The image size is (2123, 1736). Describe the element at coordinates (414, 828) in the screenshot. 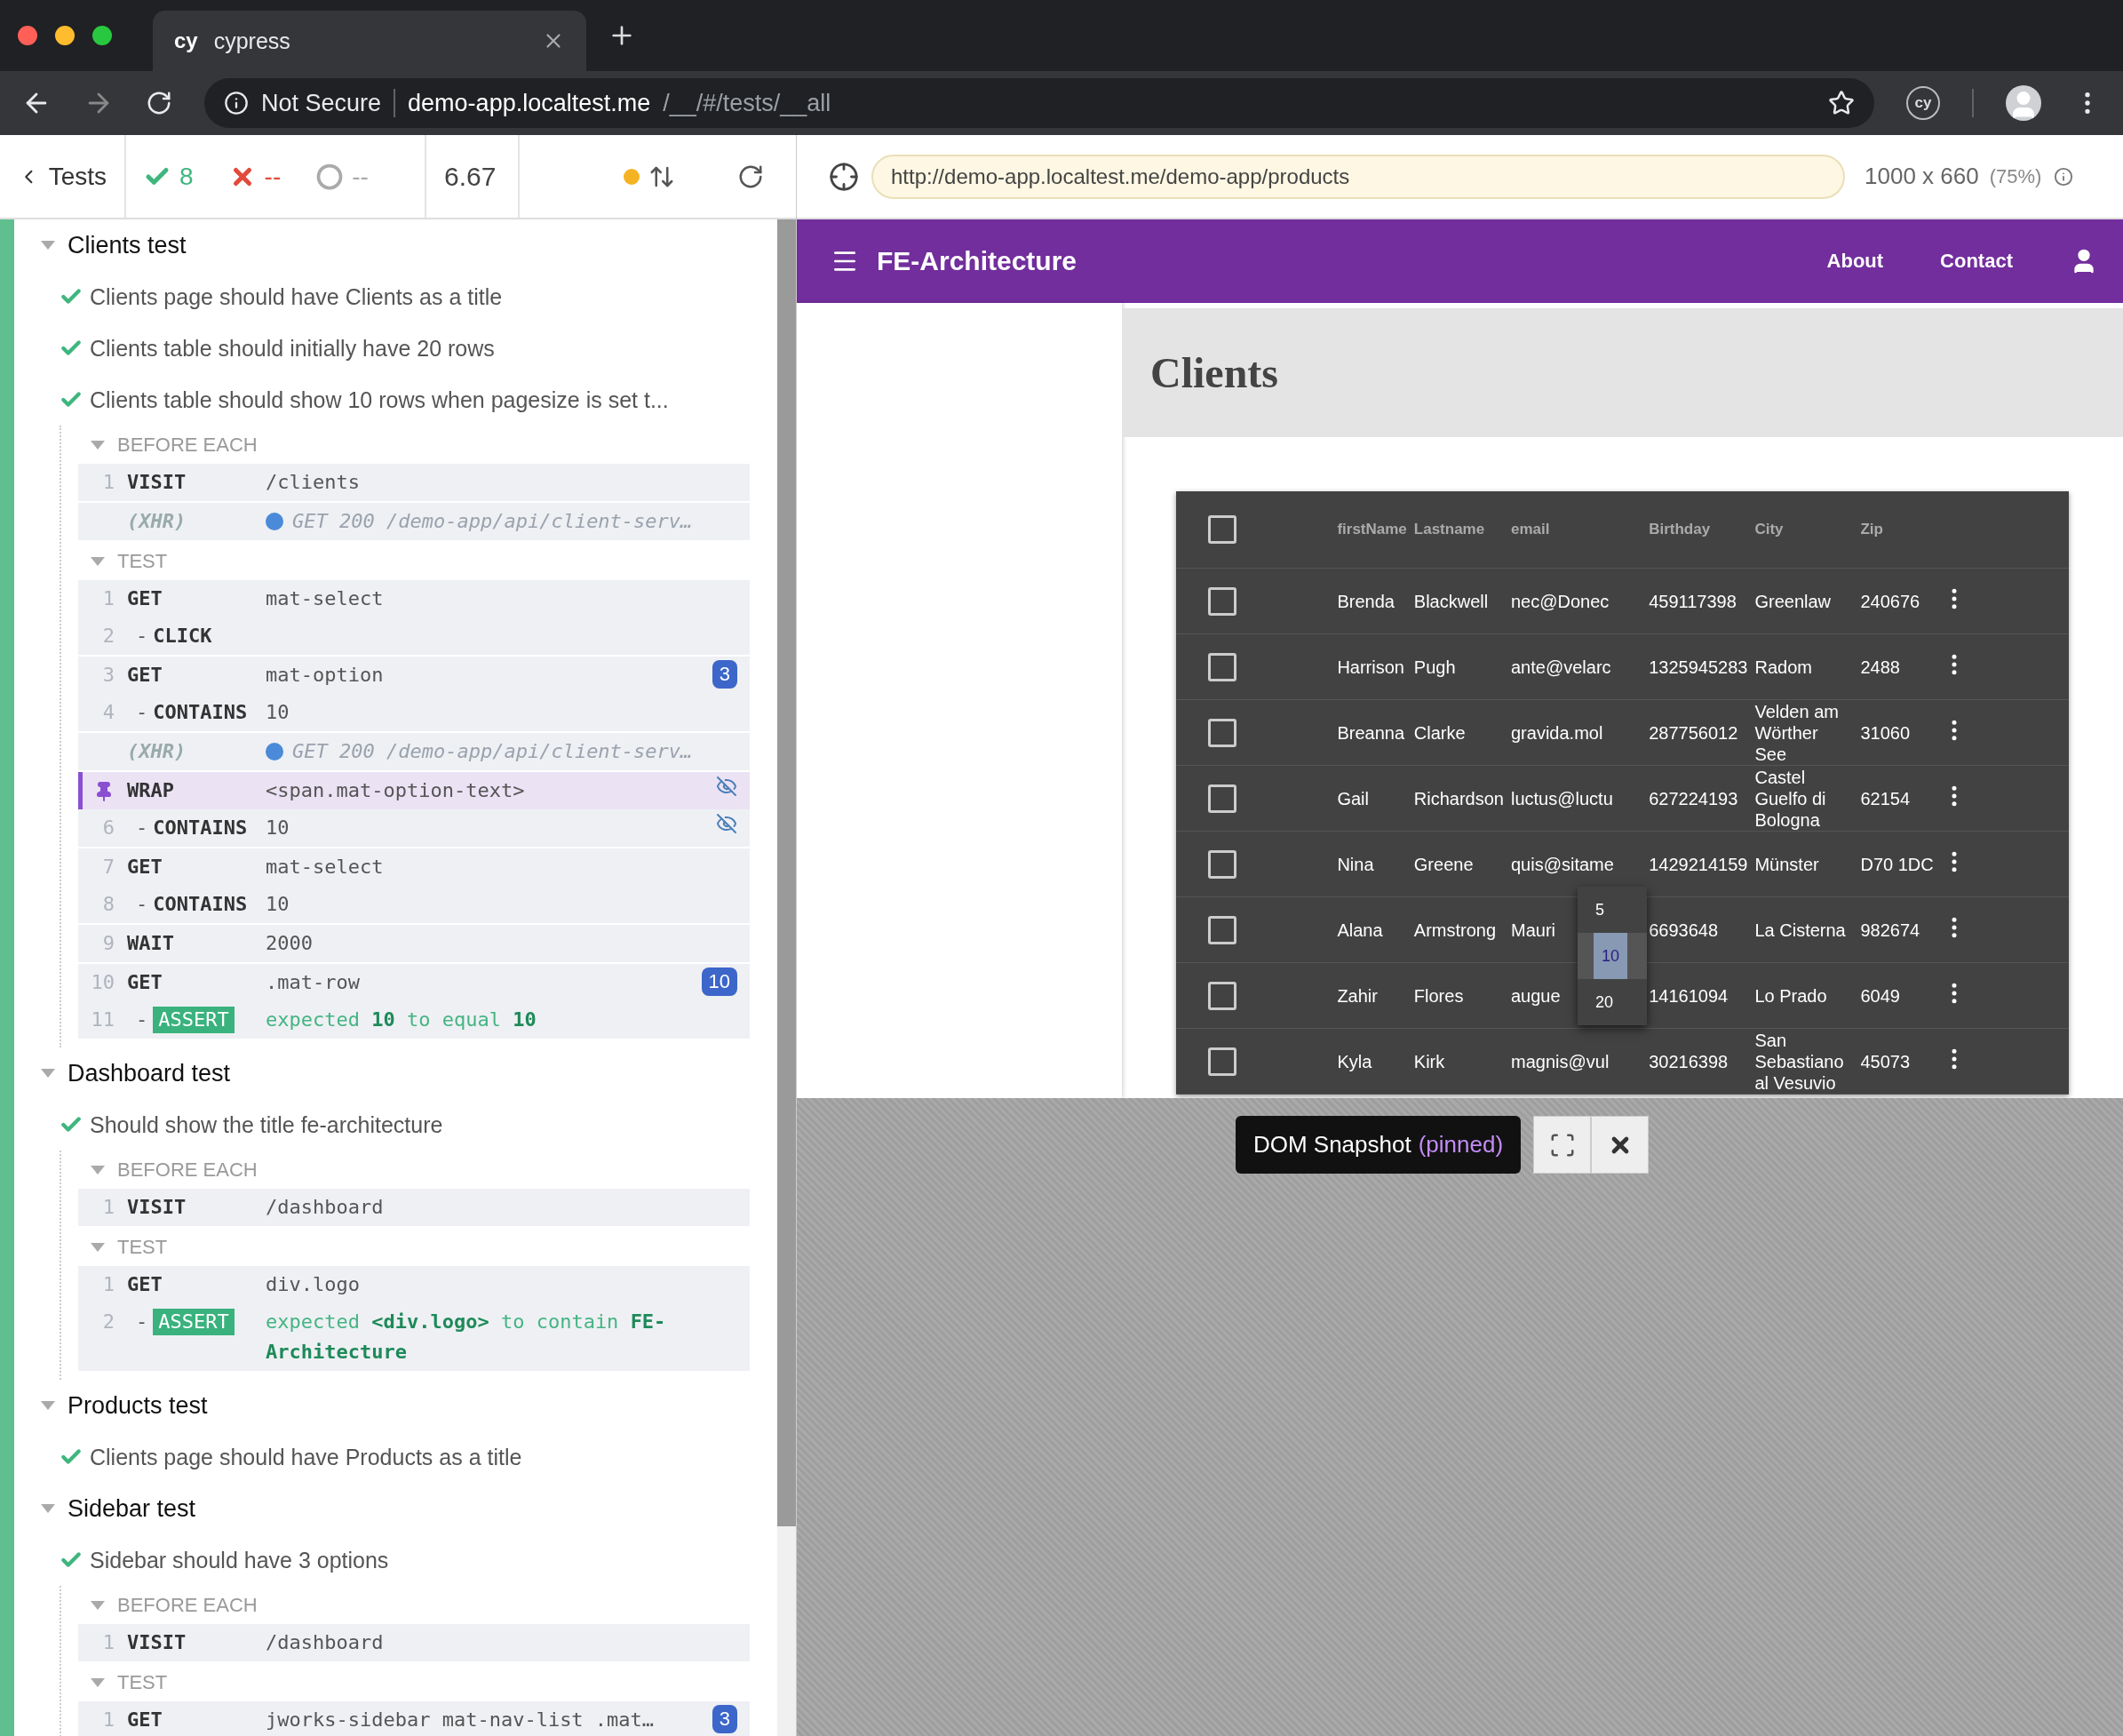

I see `command-row: 6 - CONTAINS 10` at that location.